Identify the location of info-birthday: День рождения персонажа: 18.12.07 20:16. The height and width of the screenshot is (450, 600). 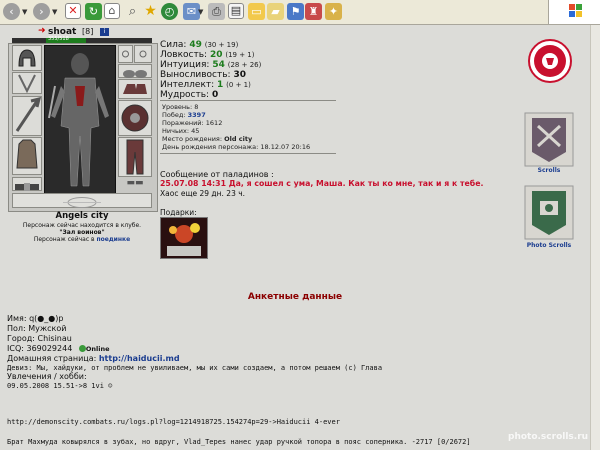
(236, 147).